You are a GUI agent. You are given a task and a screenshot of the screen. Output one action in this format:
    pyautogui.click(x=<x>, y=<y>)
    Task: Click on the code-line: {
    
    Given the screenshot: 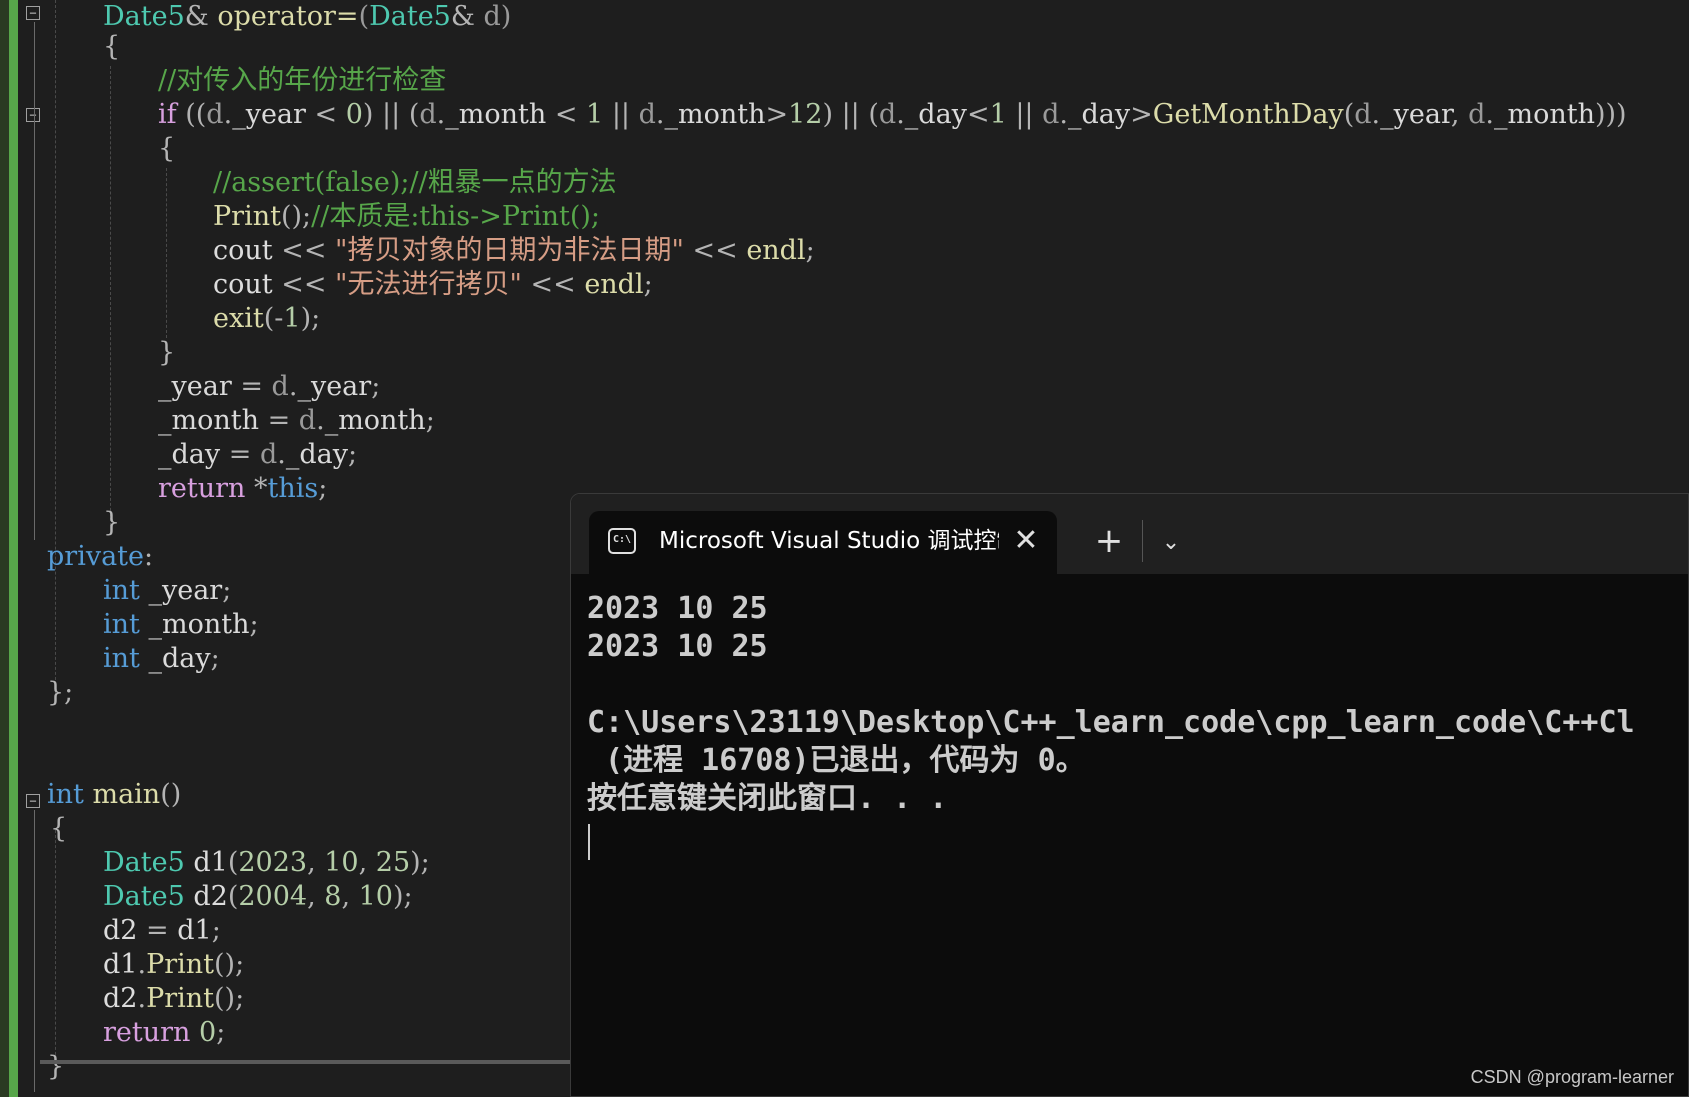 What is the action you would take?
    pyautogui.click(x=111, y=47)
    